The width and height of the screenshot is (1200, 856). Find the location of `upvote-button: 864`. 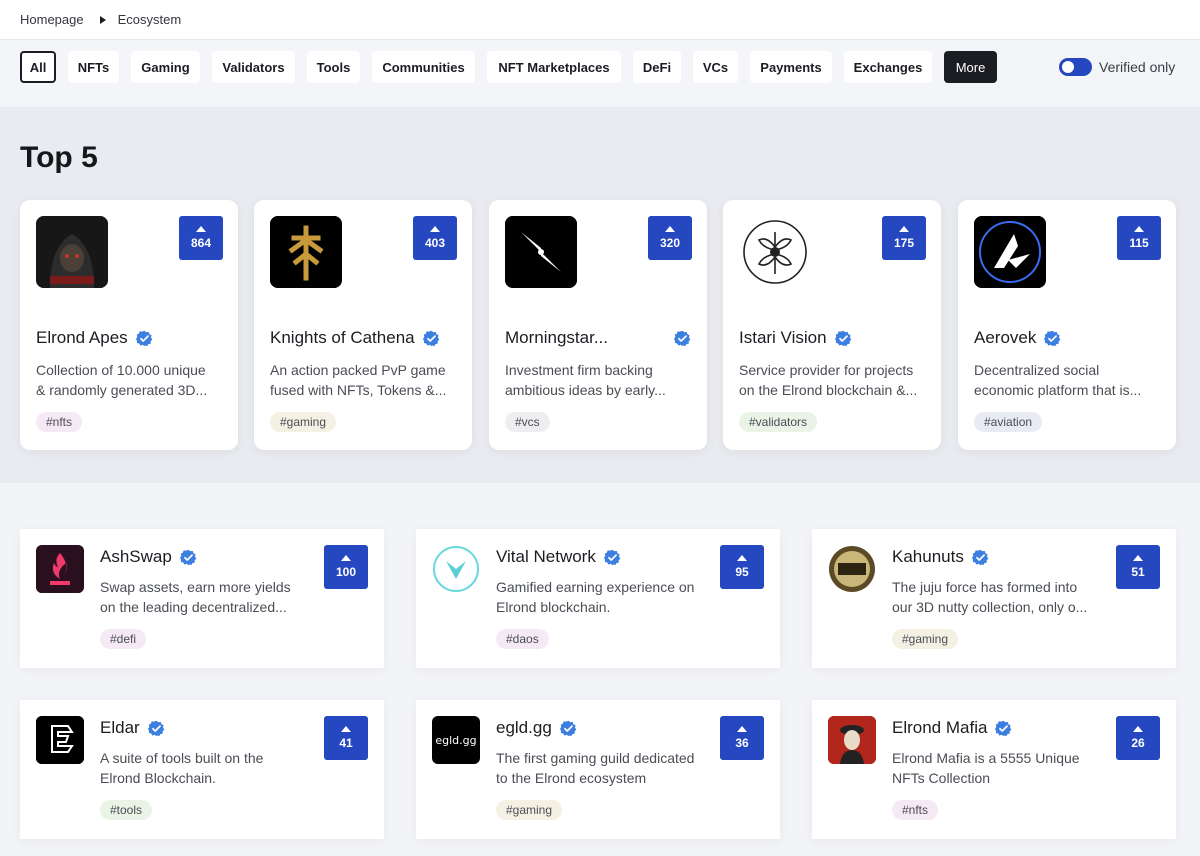

upvote-button: 864 is located at coordinates (201, 238).